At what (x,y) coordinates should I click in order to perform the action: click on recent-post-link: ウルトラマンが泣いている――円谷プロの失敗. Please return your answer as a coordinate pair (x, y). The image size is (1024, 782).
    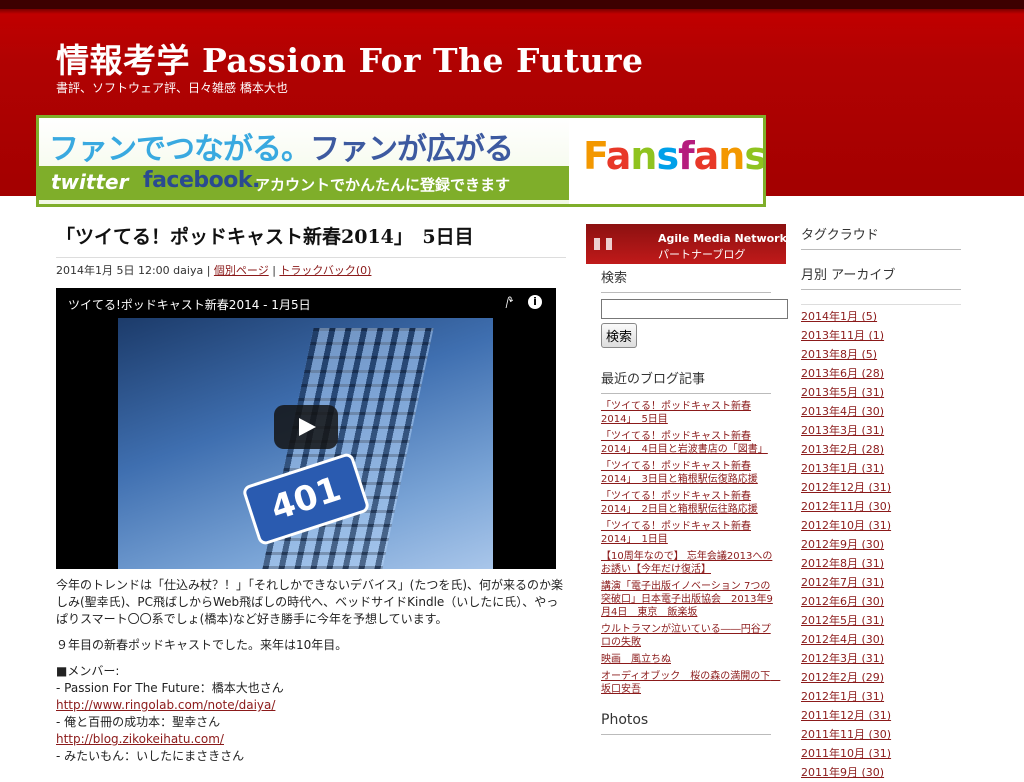
    Looking at the image, I should click on (686, 636).